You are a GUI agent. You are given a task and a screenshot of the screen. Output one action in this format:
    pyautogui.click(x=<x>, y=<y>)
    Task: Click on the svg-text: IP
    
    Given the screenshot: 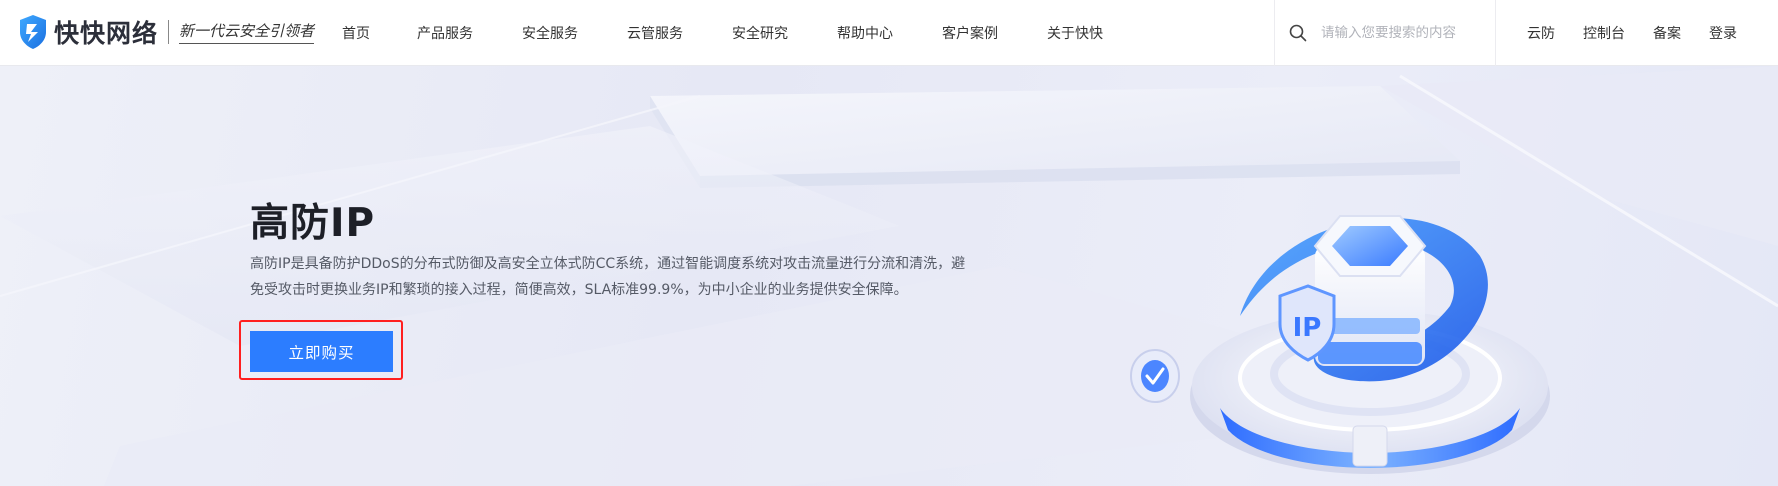 What is the action you would take?
    pyautogui.click(x=1307, y=328)
    